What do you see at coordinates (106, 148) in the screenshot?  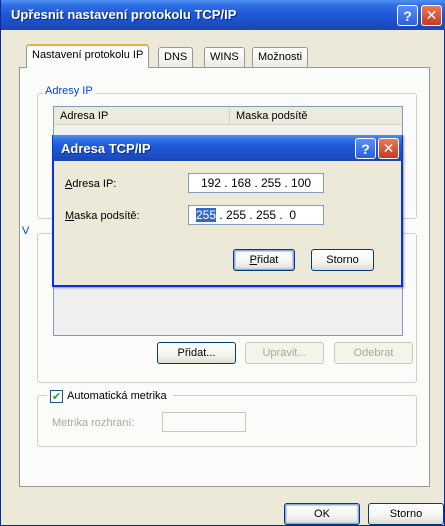 I see `dialog-title: Adresa TCP/IP` at bounding box center [106, 148].